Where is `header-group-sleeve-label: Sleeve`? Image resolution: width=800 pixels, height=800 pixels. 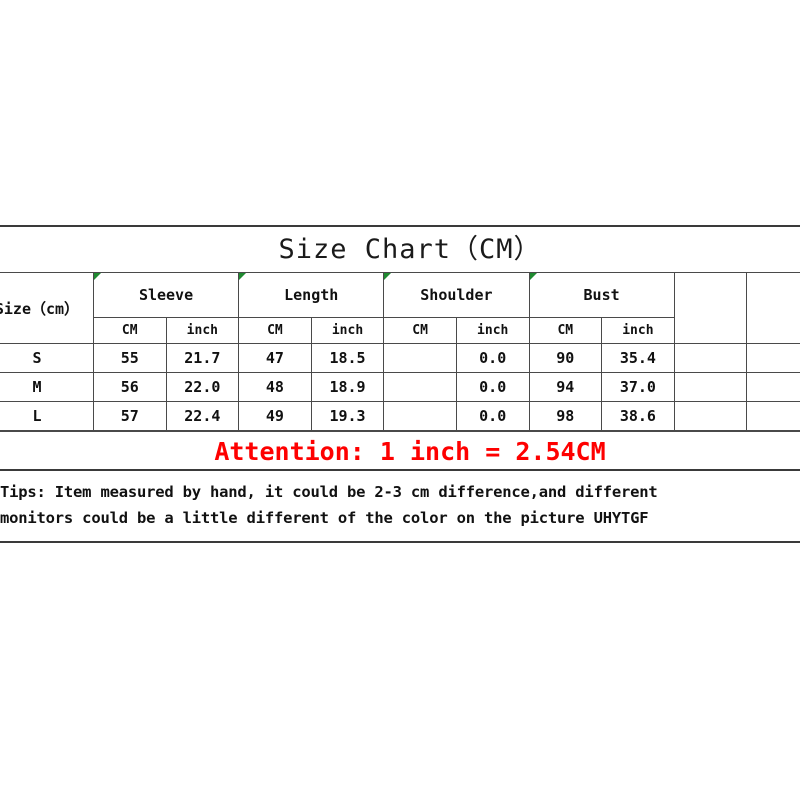
header-group-sleeve-label: Sleeve is located at coordinates (166, 295).